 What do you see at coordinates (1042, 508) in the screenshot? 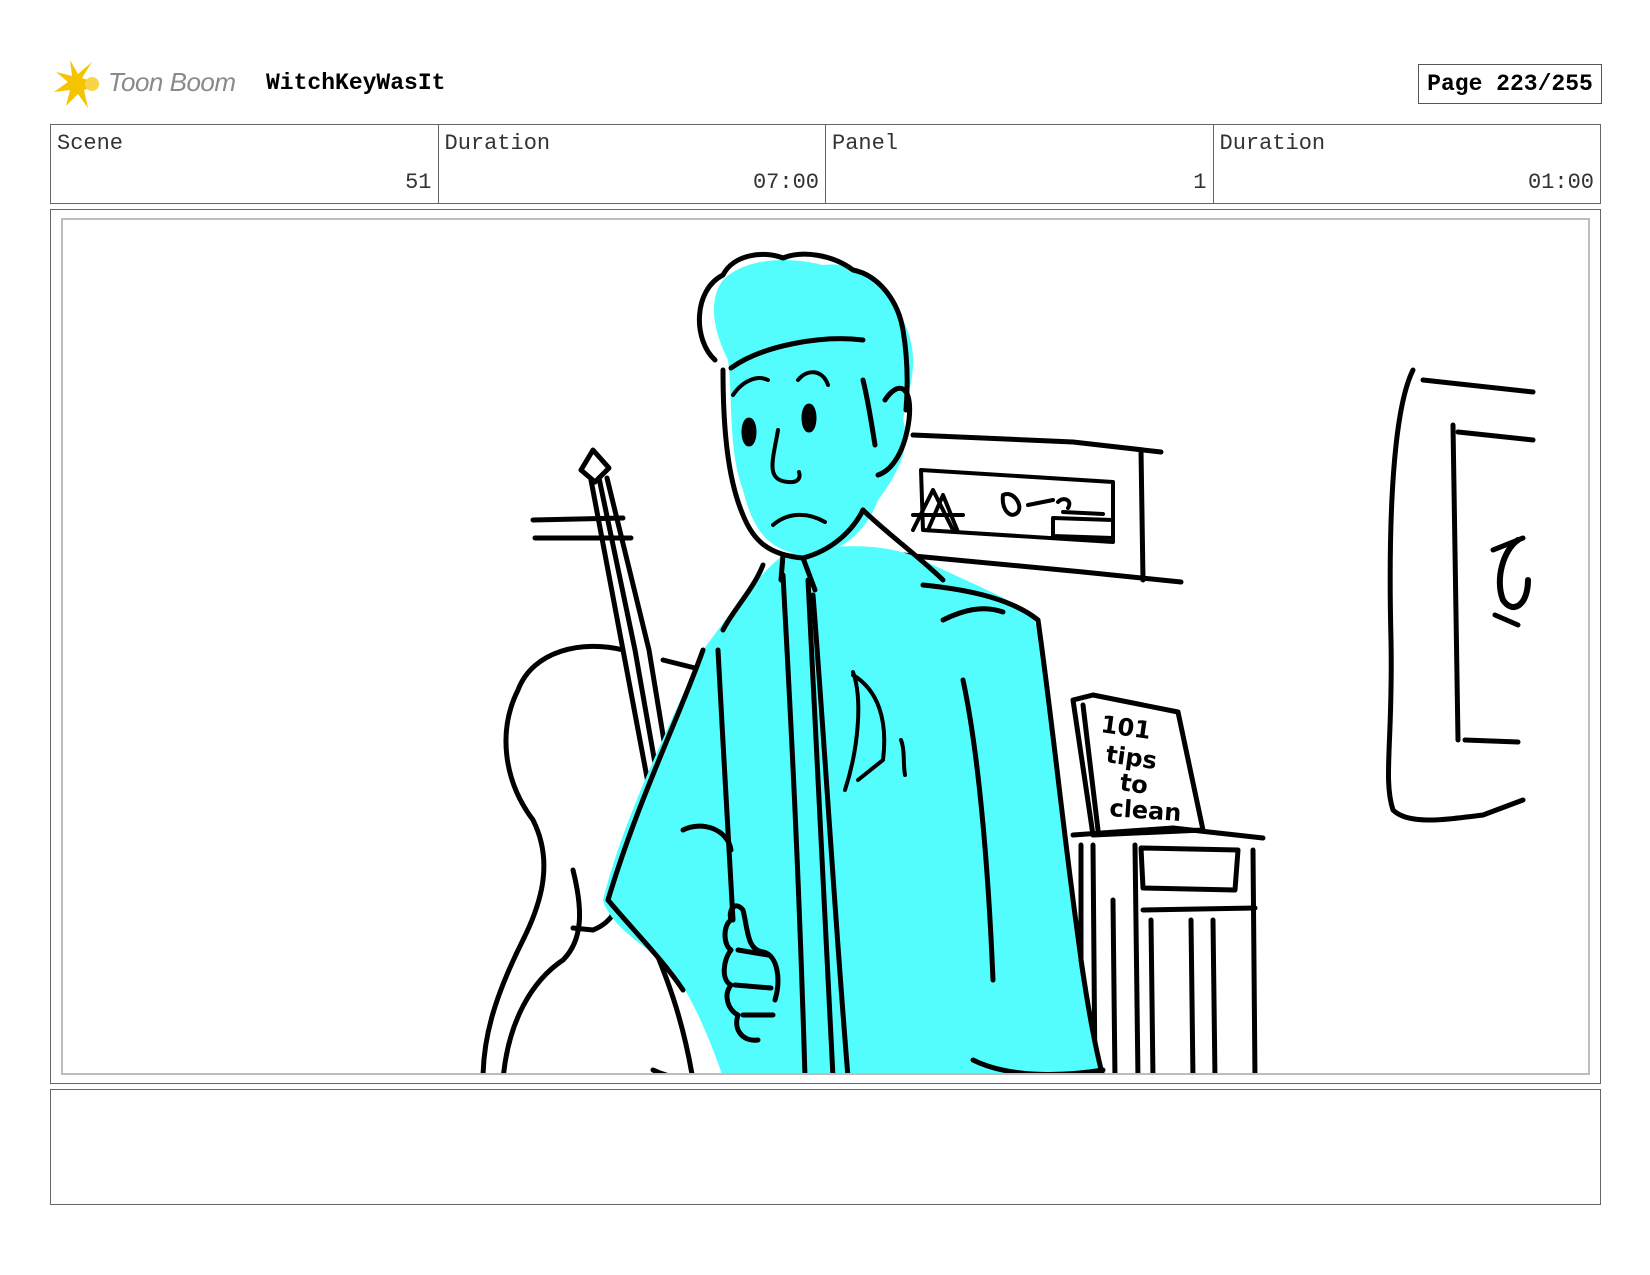
I see `wall-picture-sketch` at bounding box center [1042, 508].